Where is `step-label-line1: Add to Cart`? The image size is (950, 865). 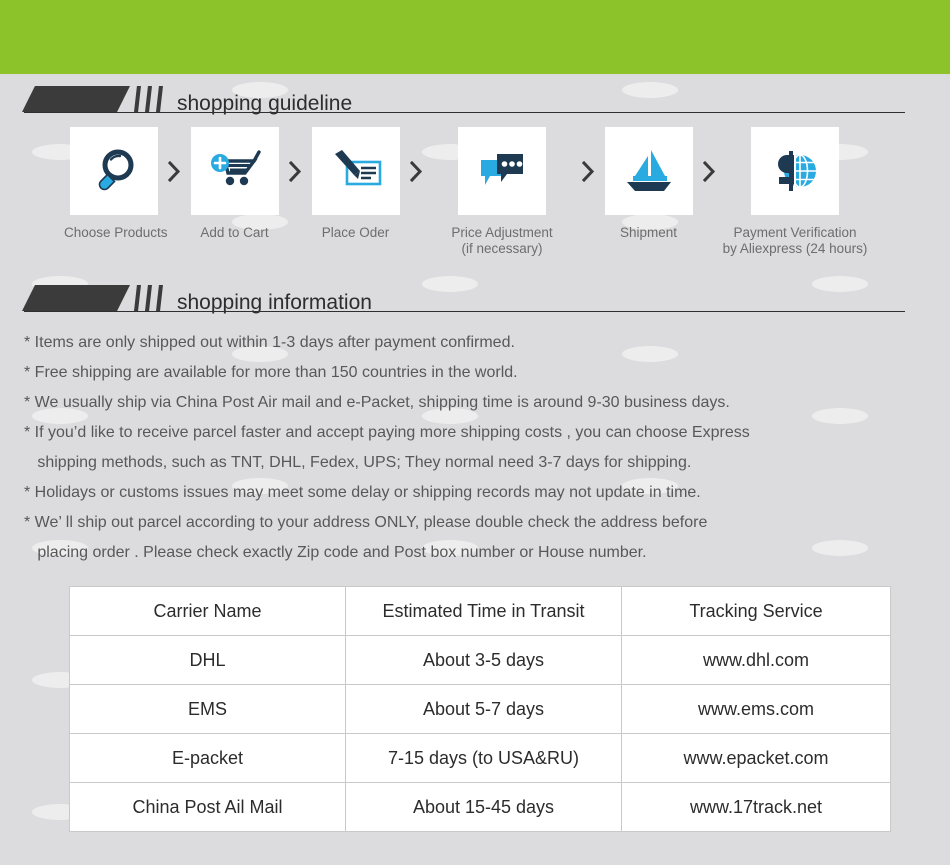 step-label-line1: Add to Cart is located at coordinates (234, 232).